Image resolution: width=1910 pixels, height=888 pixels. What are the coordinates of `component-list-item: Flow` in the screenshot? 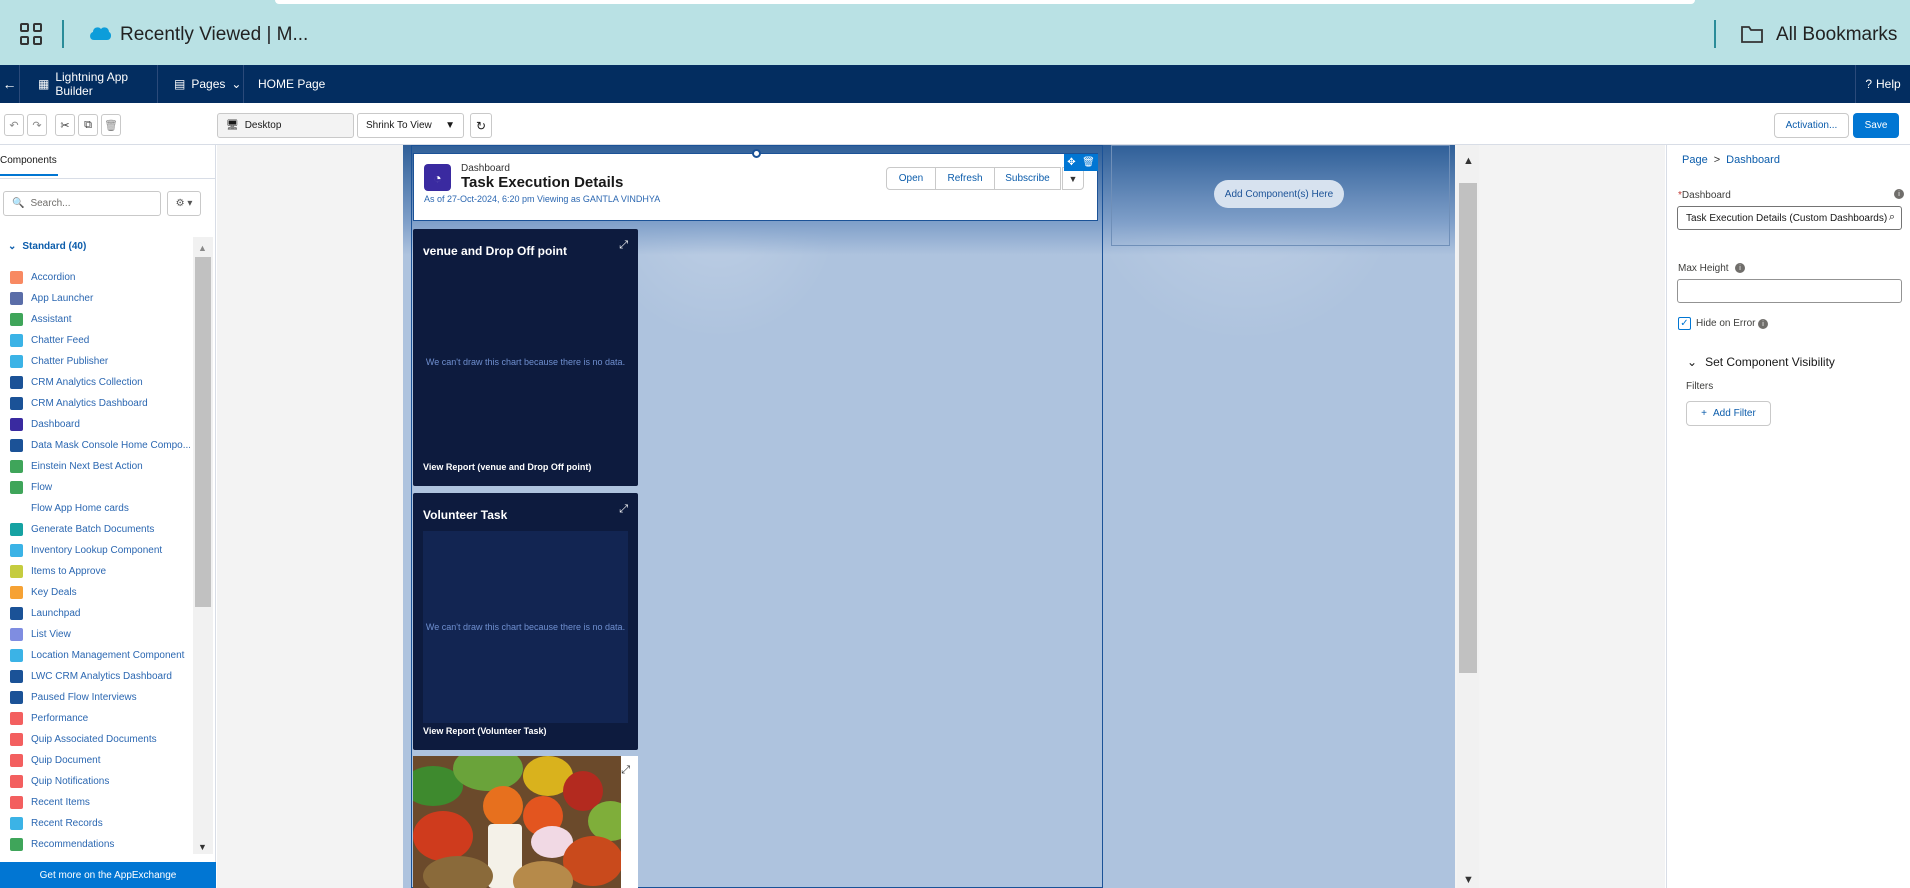 It's located at (100, 487).